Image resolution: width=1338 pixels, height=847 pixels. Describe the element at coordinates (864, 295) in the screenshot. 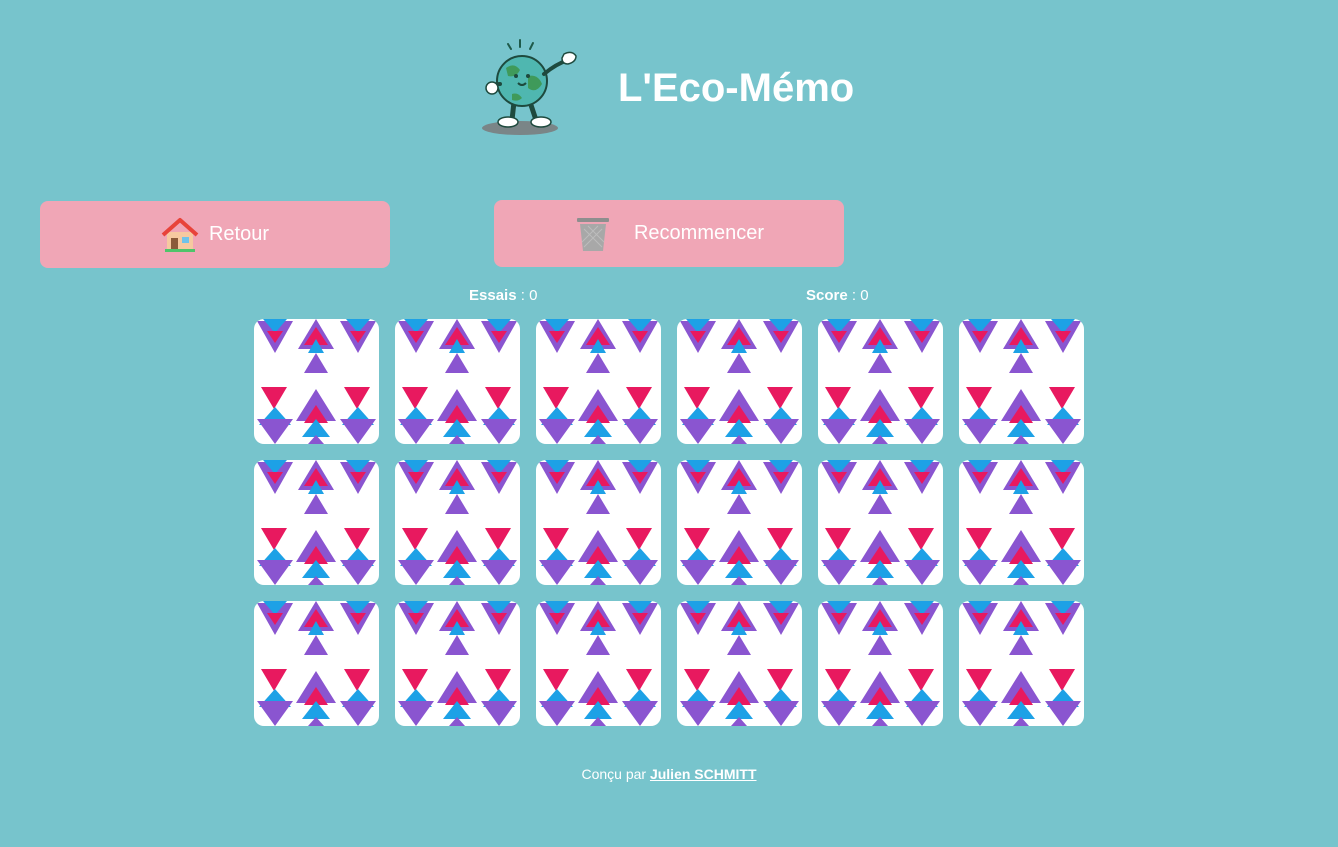

I see `score-value: 0` at that location.